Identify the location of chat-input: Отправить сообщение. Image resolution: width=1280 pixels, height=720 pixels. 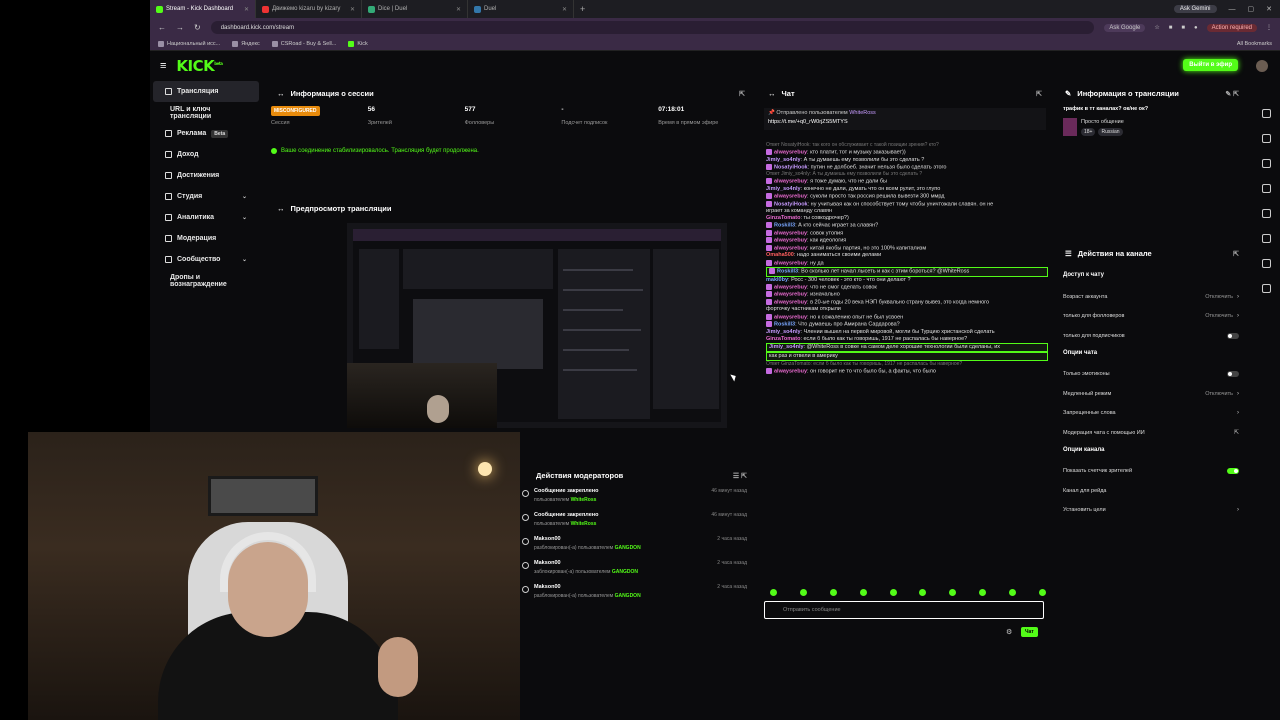
(904, 610).